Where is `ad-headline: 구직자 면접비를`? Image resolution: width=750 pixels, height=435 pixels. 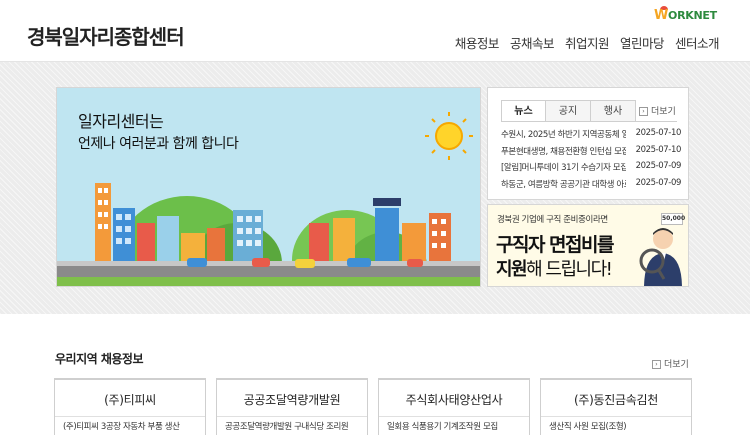
ad-headline: 구직자 면접비를 is located at coordinates (555, 245).